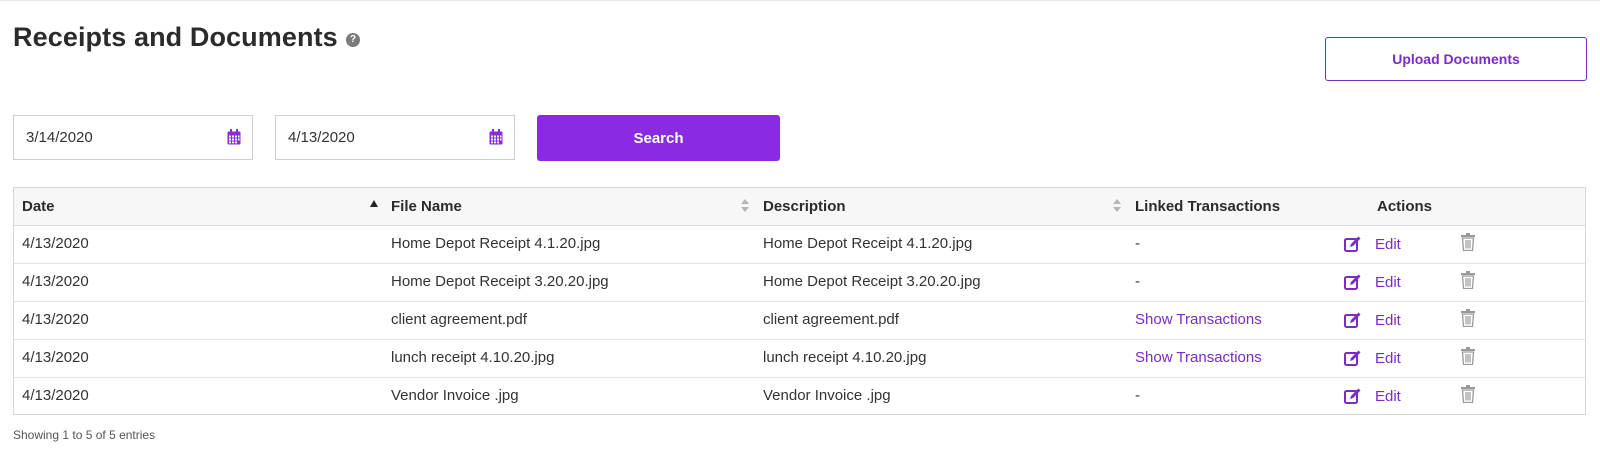  Describe the element at coordinates (1405, 206) in the screenshot. I see `column-header-actions: Actions` at that location.